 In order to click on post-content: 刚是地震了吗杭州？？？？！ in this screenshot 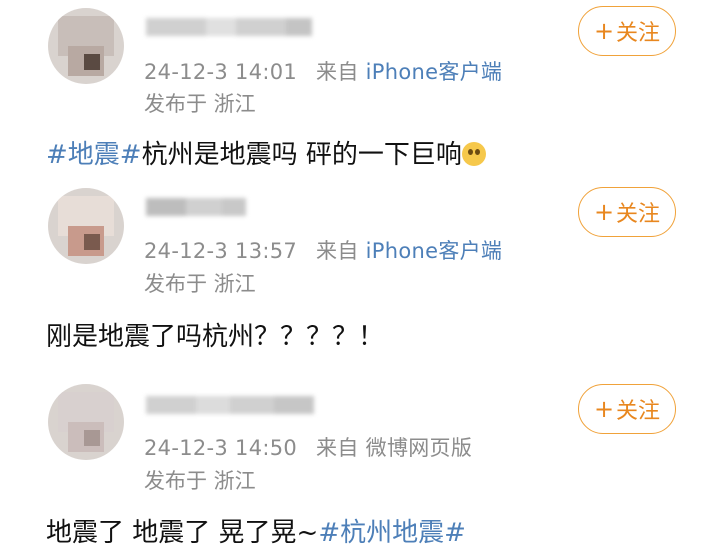, I will do `click(215, 337)`.